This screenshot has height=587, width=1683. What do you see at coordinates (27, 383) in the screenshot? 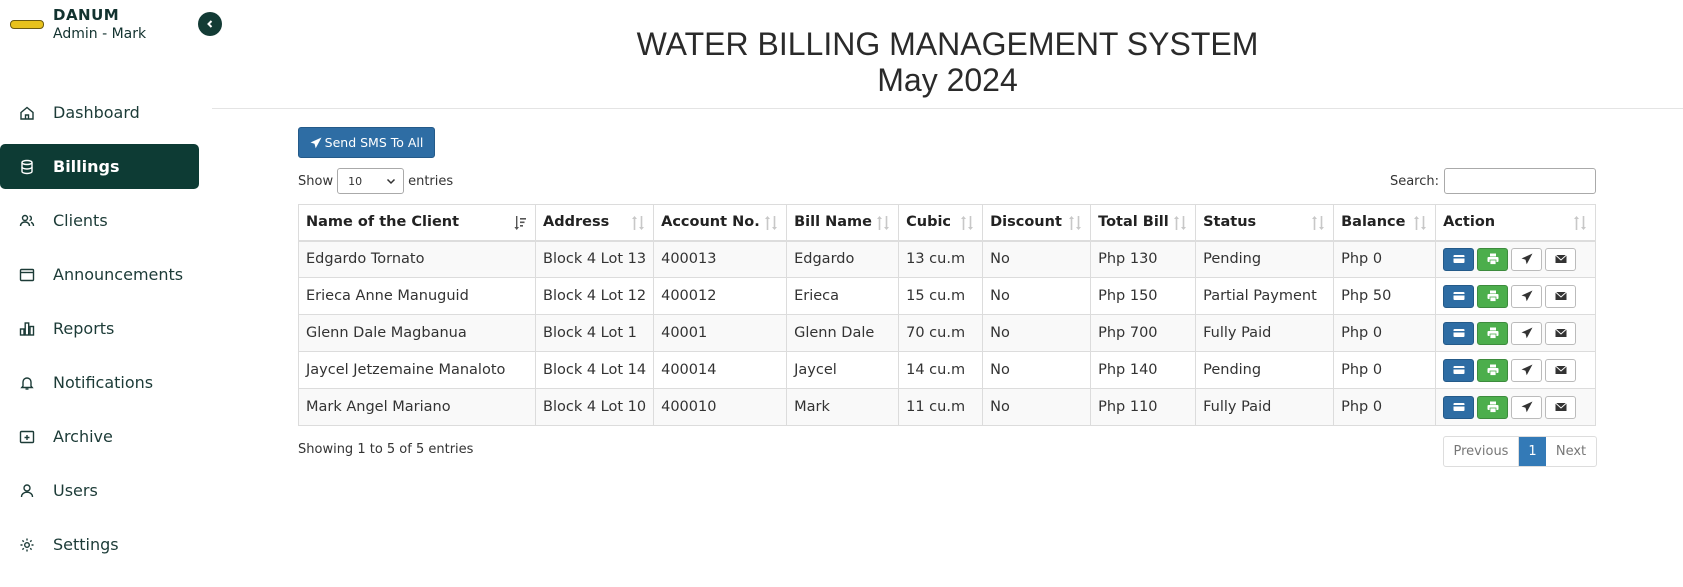
I see `bell-icon` at bounding box center [27, 383].